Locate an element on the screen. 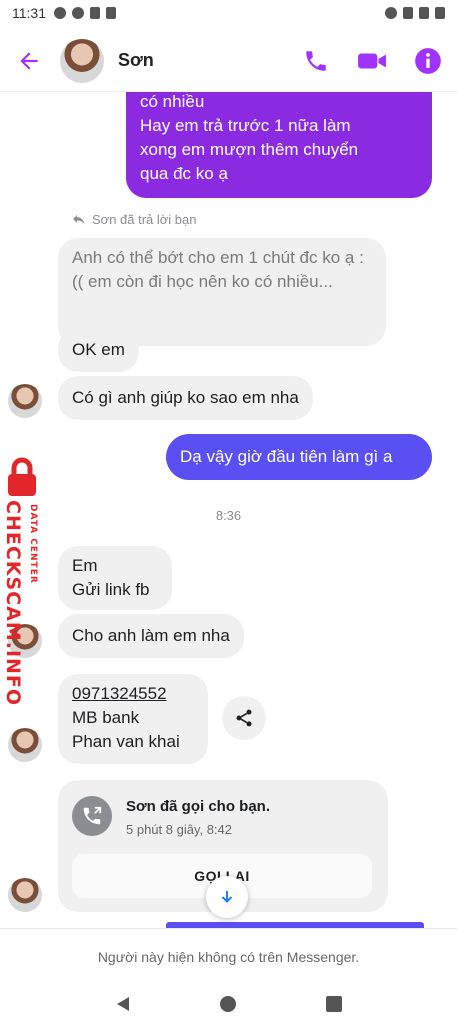  header-actions is located at coordinates (372, 61).